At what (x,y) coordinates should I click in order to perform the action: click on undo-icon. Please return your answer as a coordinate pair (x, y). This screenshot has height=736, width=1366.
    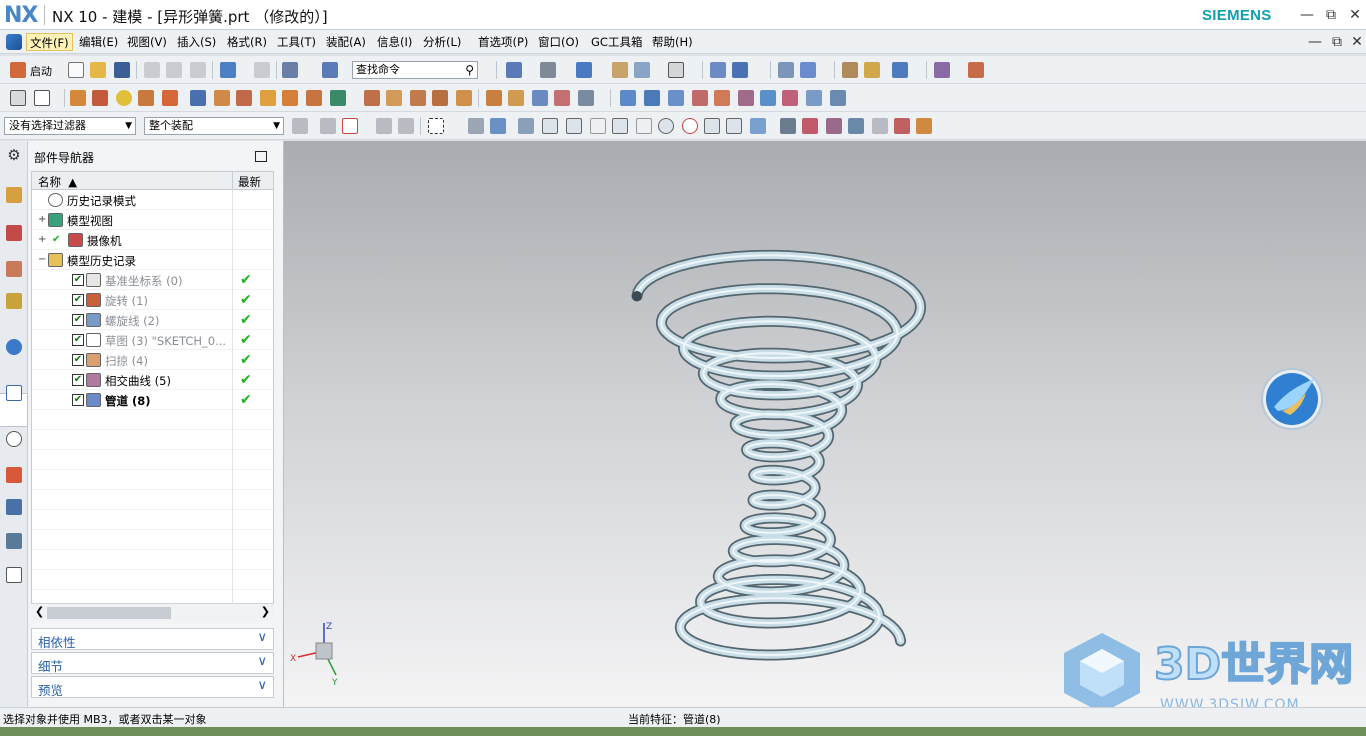
    Looking at the image, I should click on (228, 70).